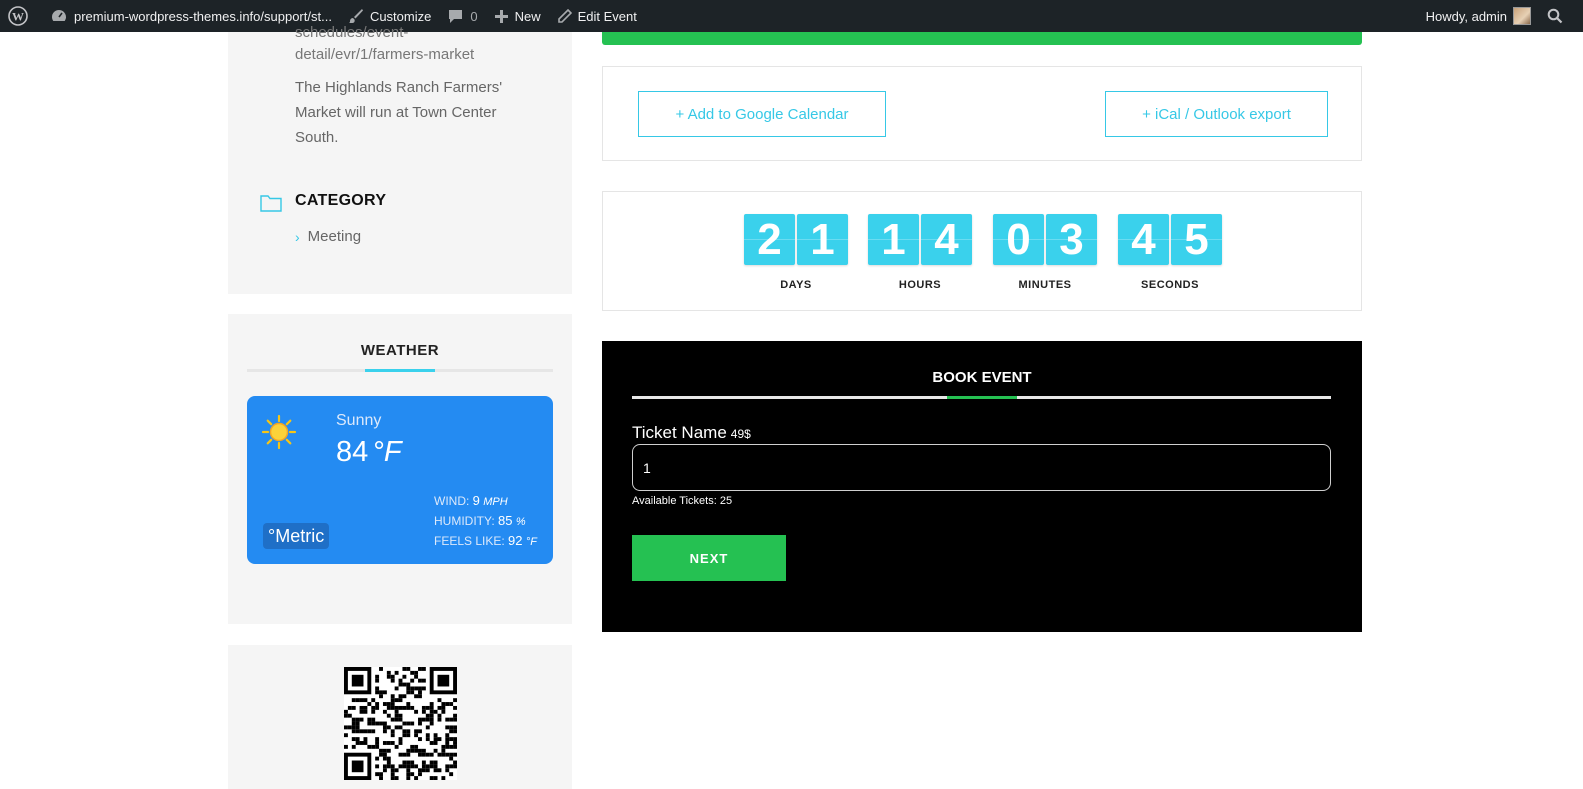 The image size is (1583, 789). I want to click on ical-outlook-export-button: + iCal / Outlook export, so click(1216, 114).